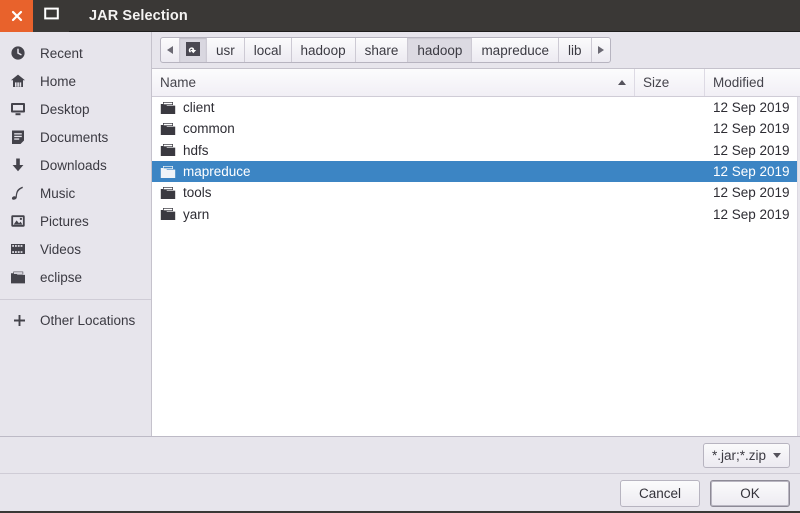 The width and height of the screenshot is (800, 513). I want to click on breadcrumb-hadoop: hadoop, so click(324, 50).